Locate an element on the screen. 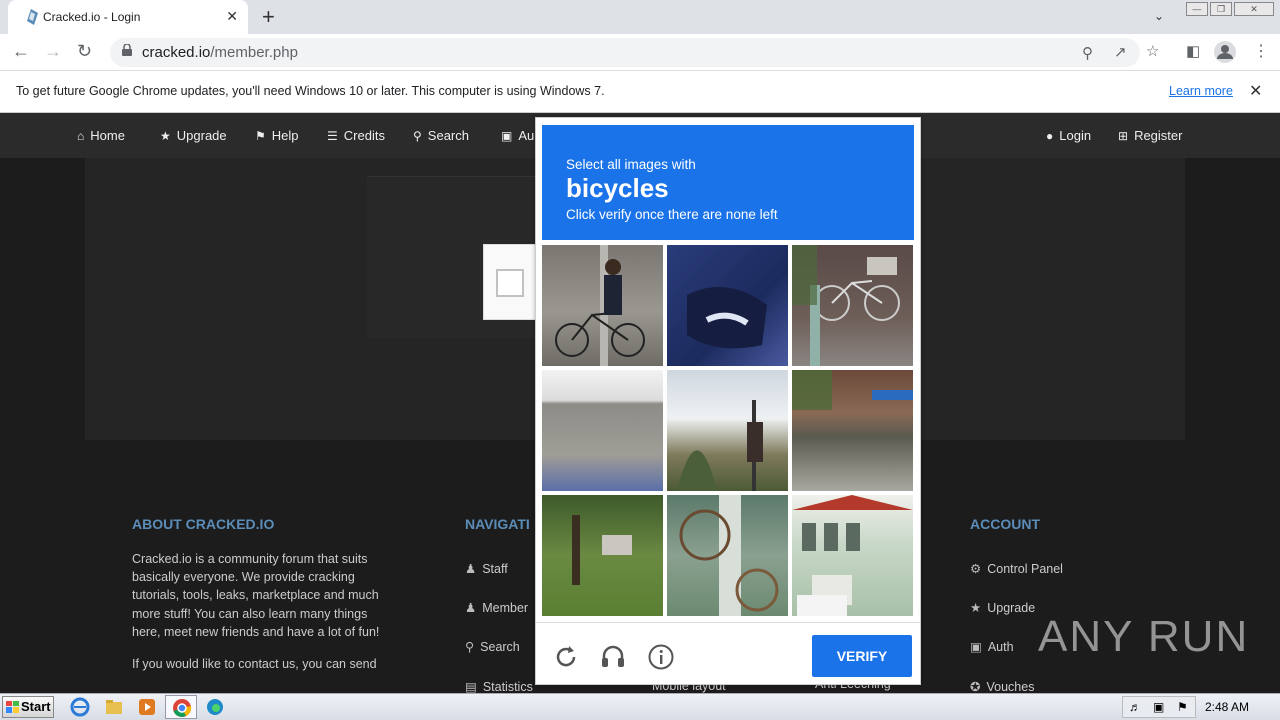 This screenshot has height=720, width=1280. browser-tab: Cracked.io - Login ✕ is located at coordinates (128, 17).